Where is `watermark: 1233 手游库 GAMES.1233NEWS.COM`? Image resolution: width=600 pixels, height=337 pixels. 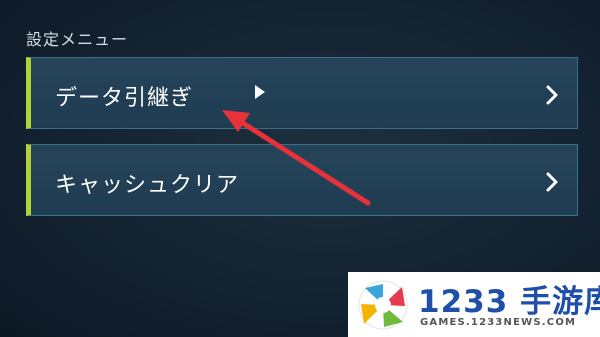
watermark: 1233 手游库 GAMES.1233NEWS.COM is located at coordinates (474, 304).